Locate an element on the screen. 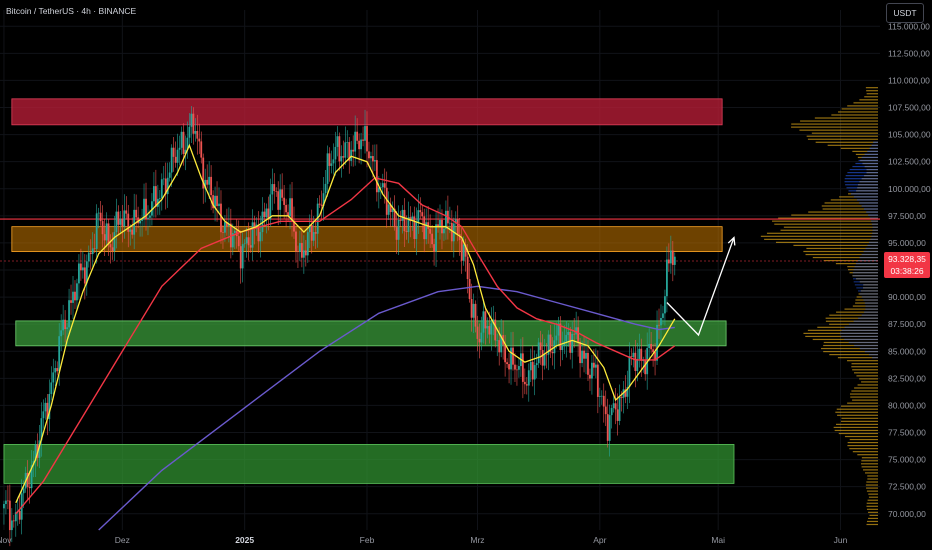  y-tick-label: 80.000,00 is located at coordinates (907, 405).